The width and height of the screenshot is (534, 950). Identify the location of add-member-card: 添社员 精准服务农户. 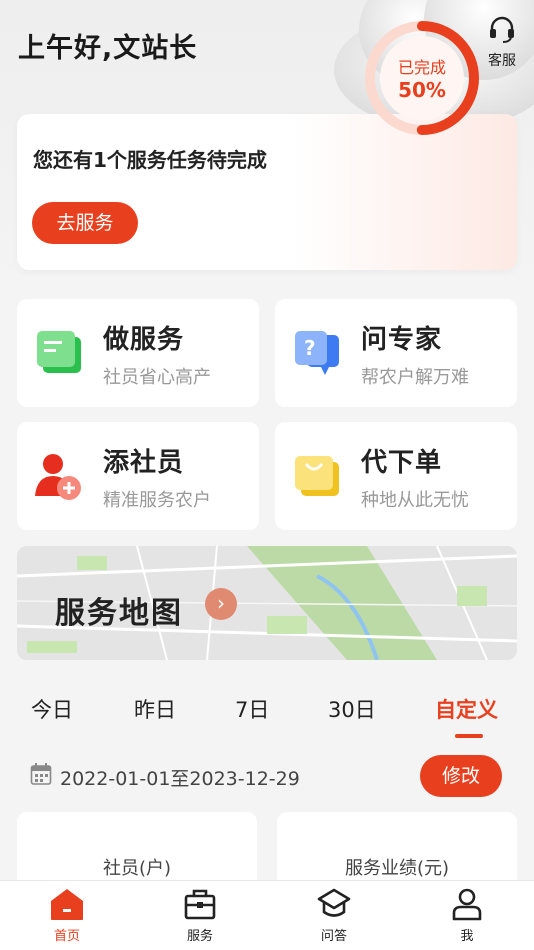
(138, 476).